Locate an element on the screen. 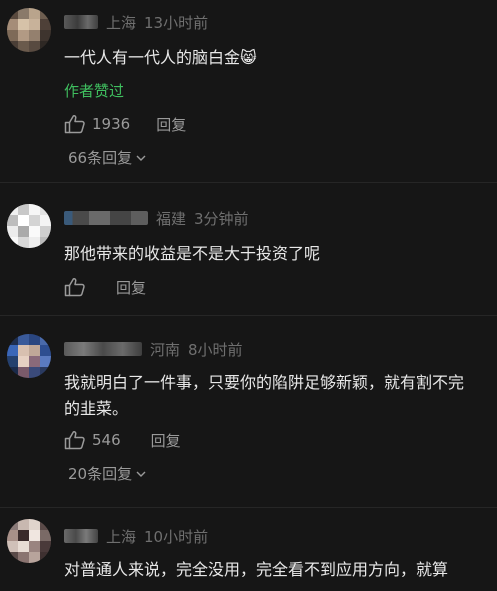 The height and width of the screenshot is (591, 497). comment-actions: 1936 回复 is located at coordinates (125, 124).